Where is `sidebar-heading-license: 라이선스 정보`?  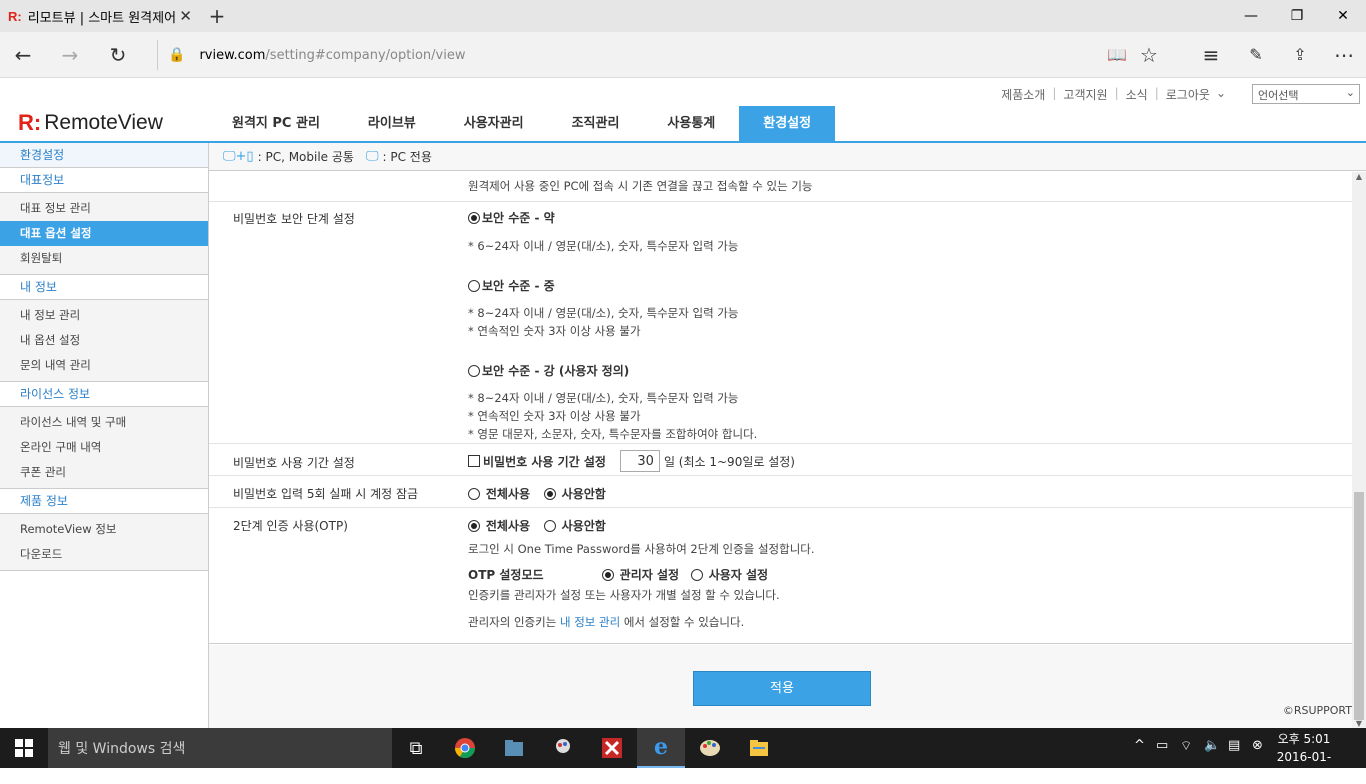 sidebar-heading-license: 라이선스 정보 is located at coordinates (104, 394).